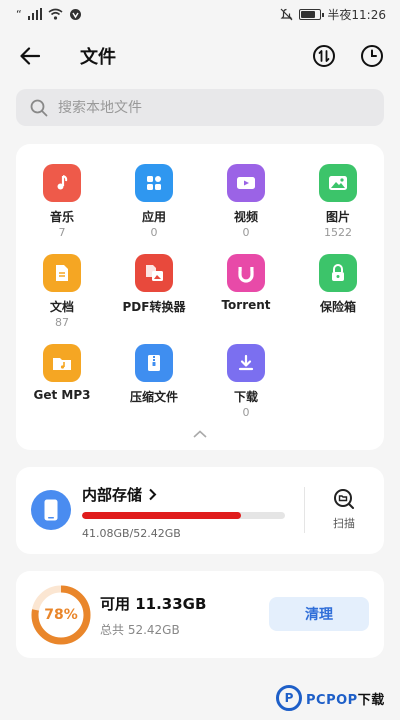 The height and width of the screenshot is (720, 400). Describe the element at coordinates (154, 389) in the screenshot. I see `category-zip: 压缩文件` at that location.